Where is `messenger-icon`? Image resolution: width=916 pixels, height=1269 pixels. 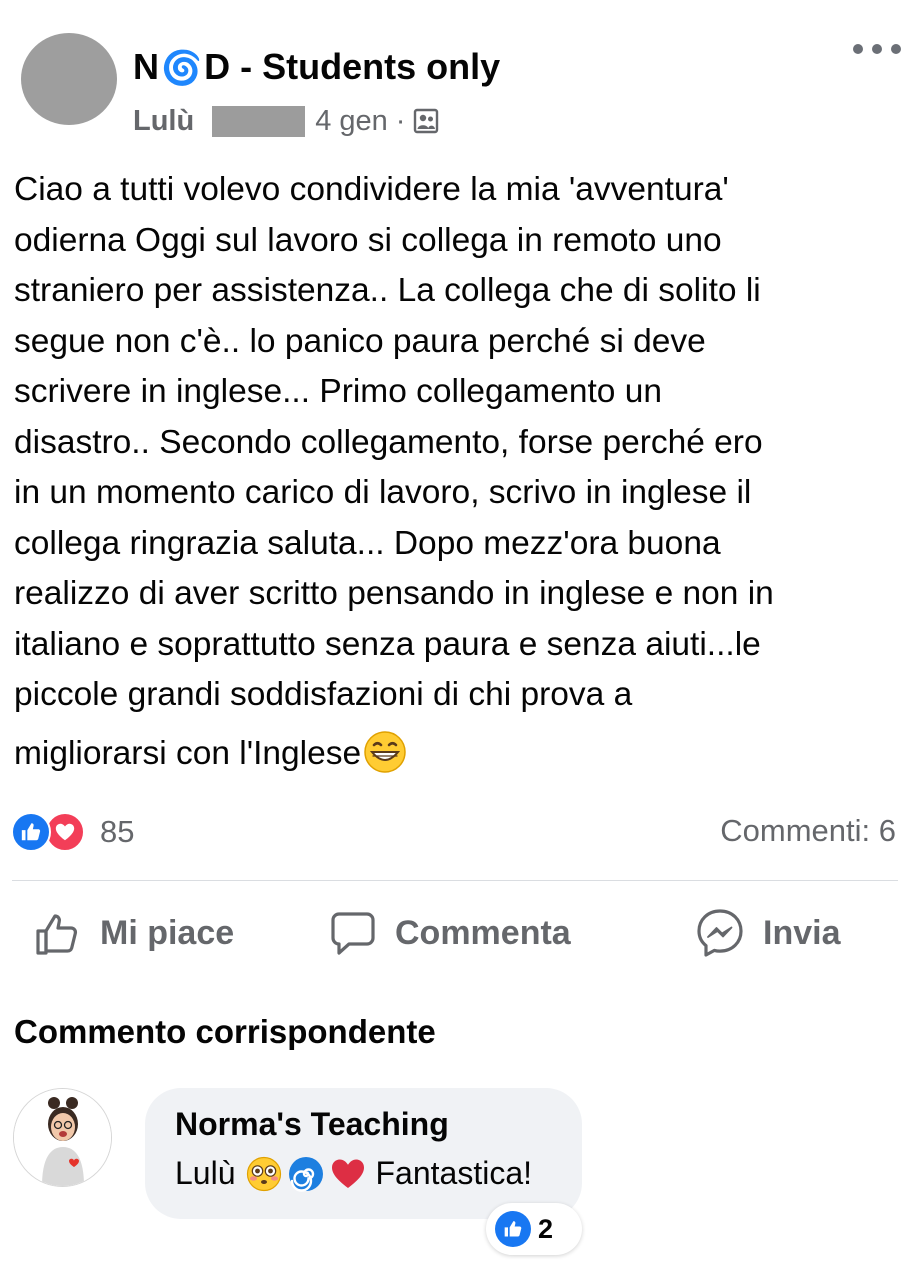
messenger-icon is located at coordinates (720, 933).